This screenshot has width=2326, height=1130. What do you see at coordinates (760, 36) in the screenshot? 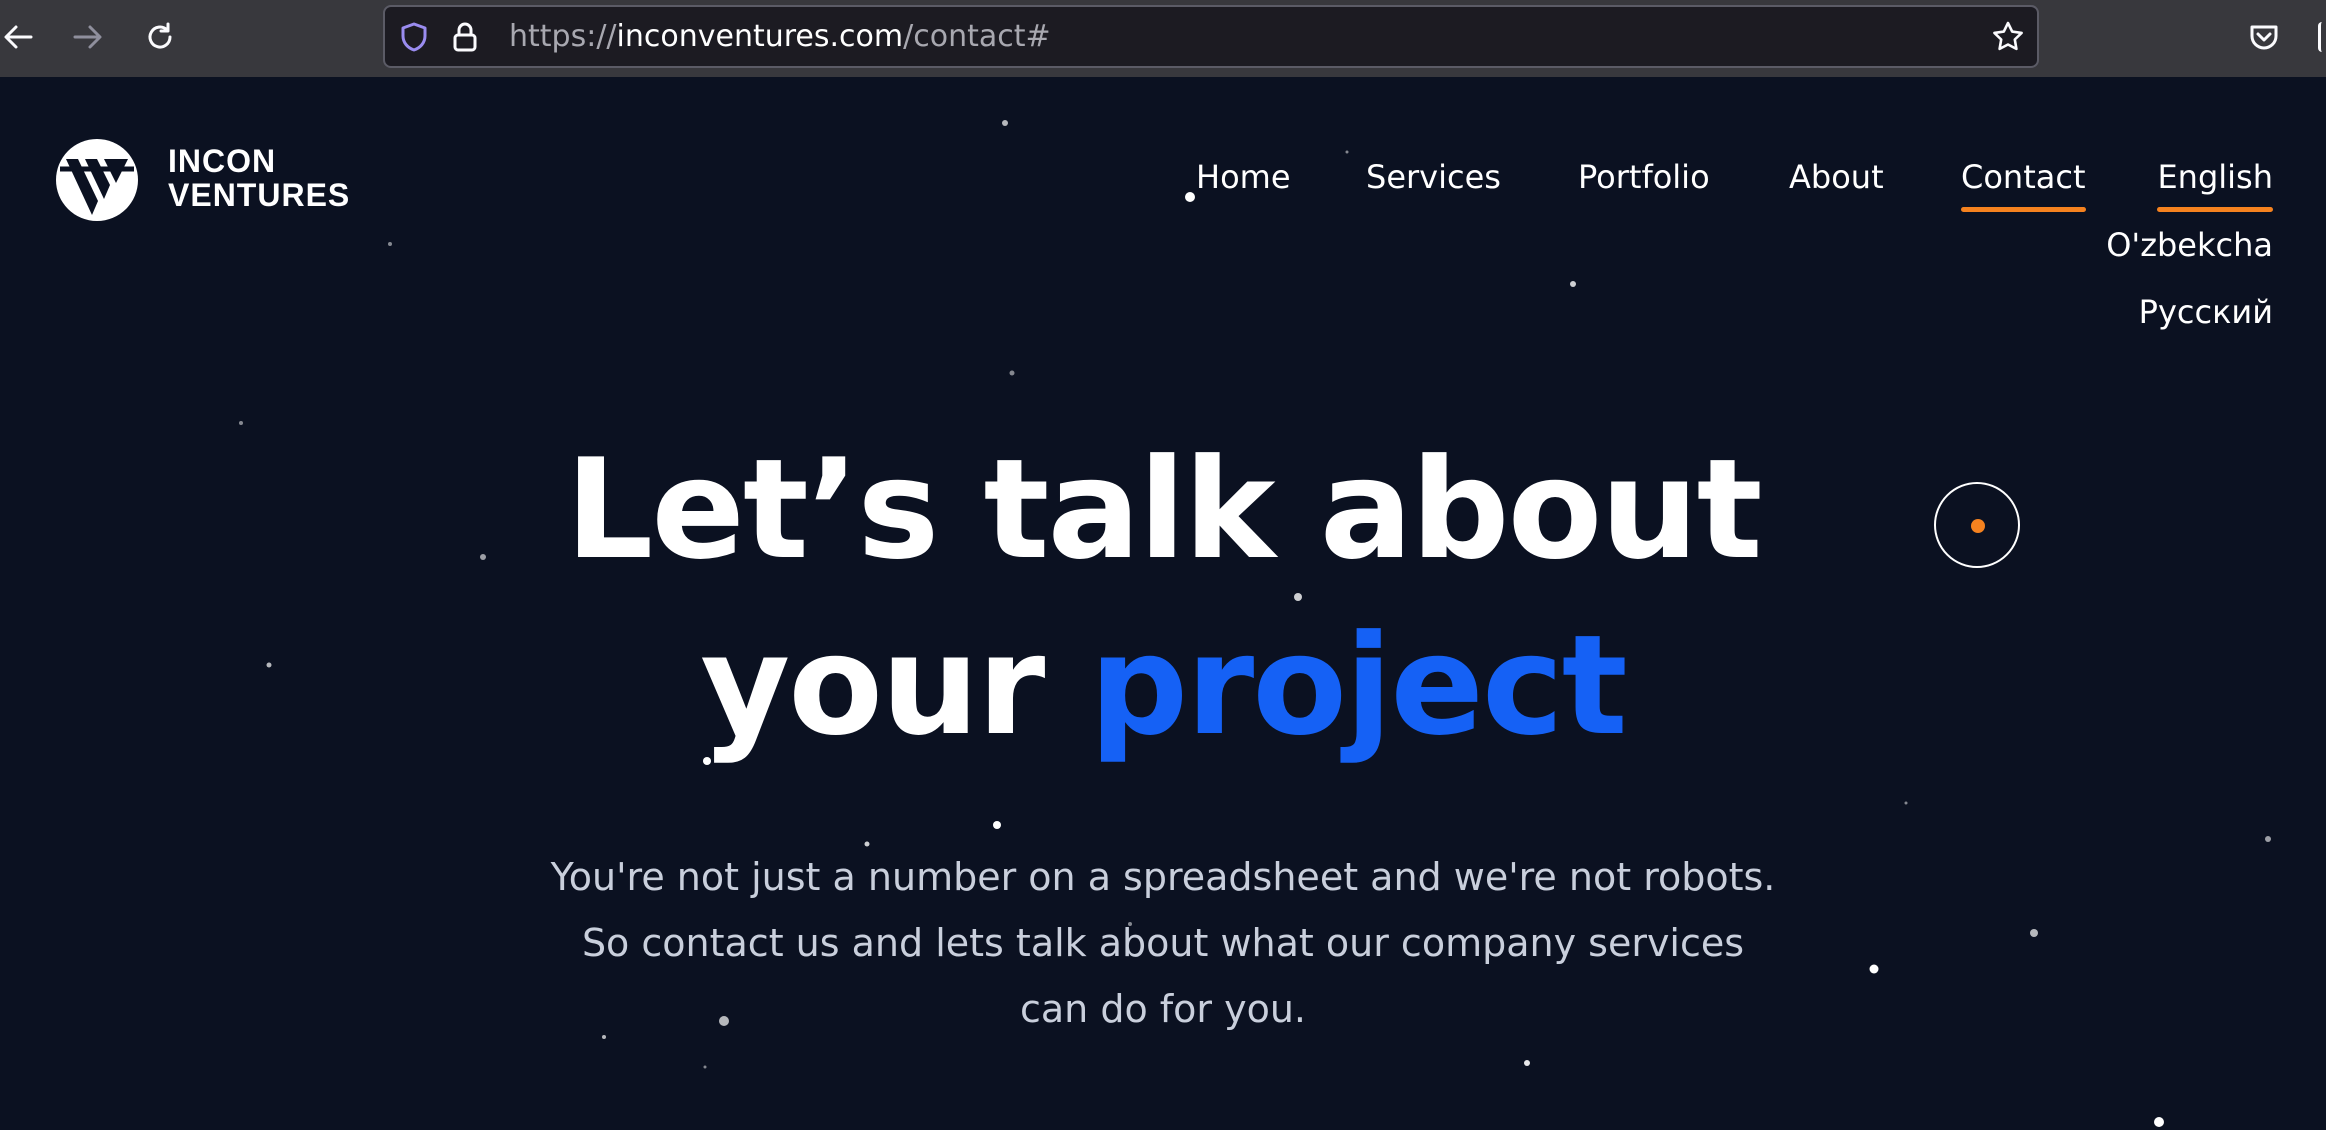
I see `url-domain: inconventures.com` at bounding box center [760, 36].